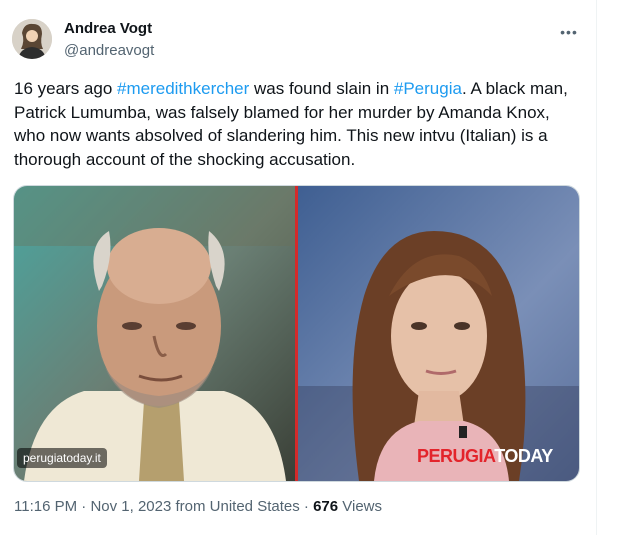 This screenshot has height=535, width=618. Describe the element at coordinates (596, 267) in the screenshot. I see `timeline-border` at that location.